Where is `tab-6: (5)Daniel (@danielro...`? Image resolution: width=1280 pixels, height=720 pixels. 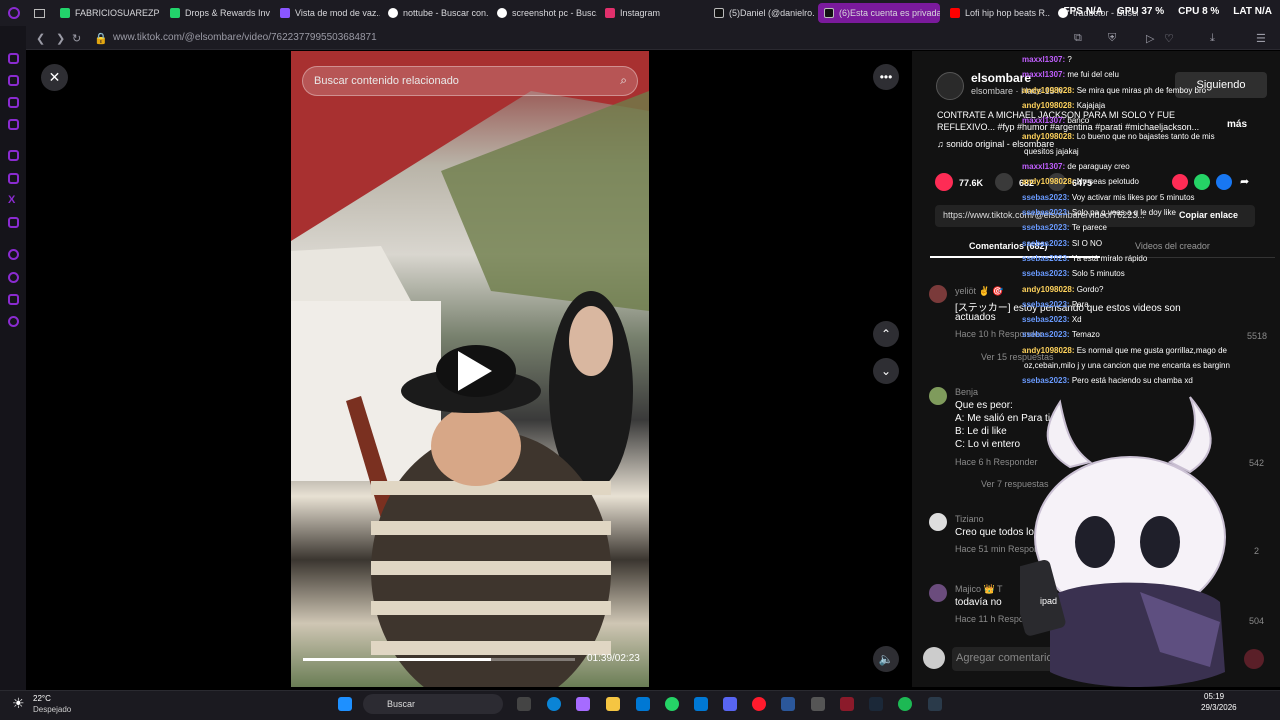
tab-6: (5)Daniel (@danielro... is located at coordinates (764, 13).